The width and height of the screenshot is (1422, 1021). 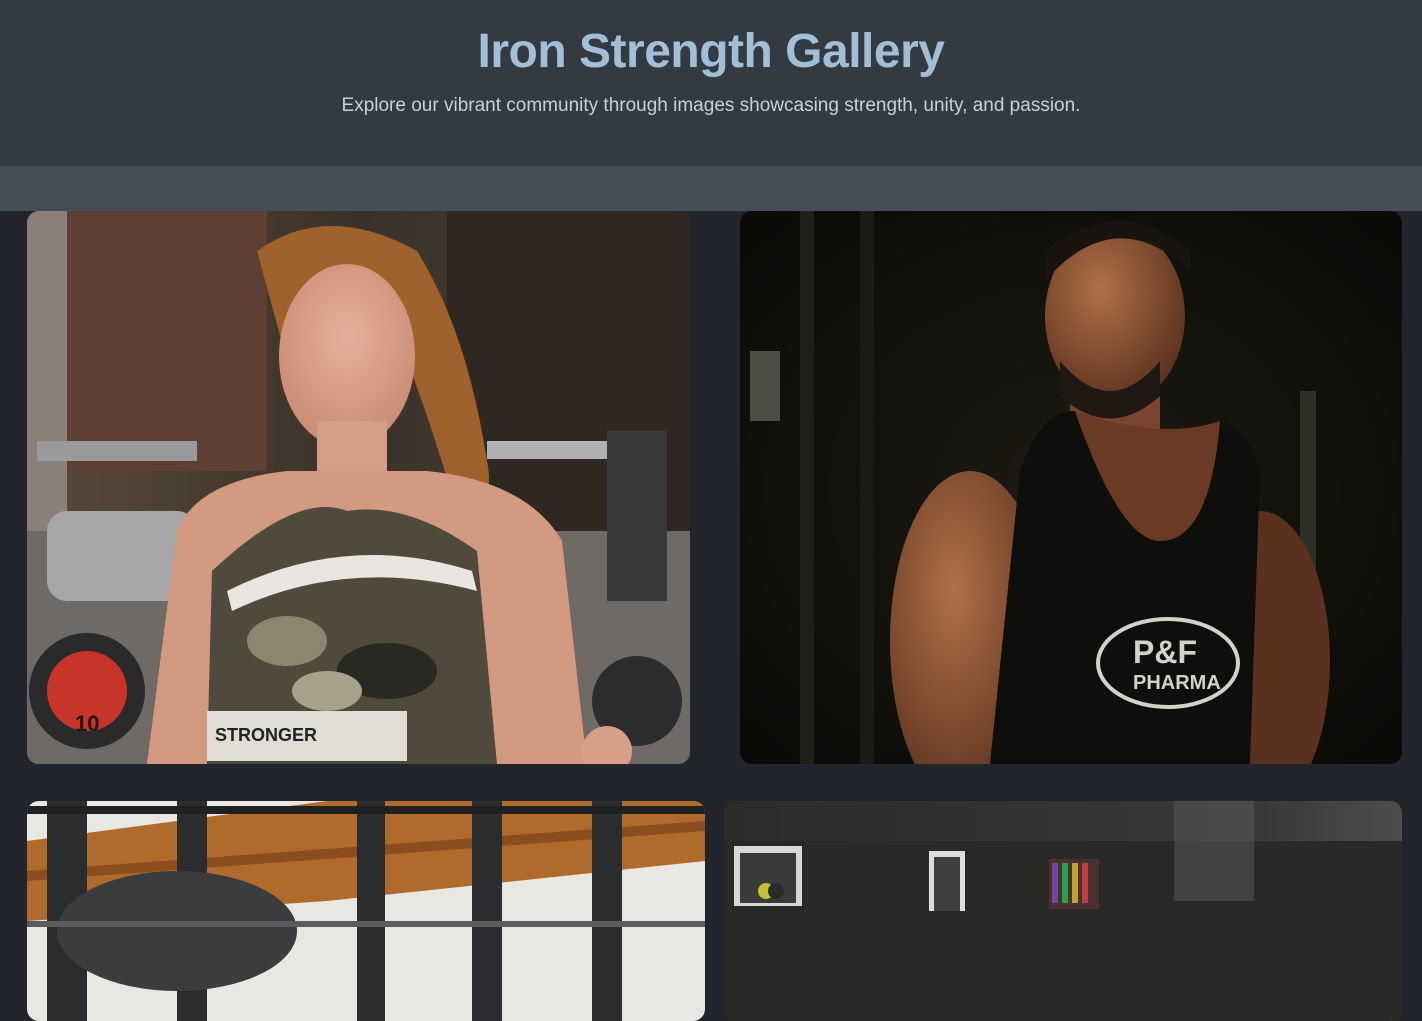 What do you see at coordinates (711, 51) in the screenshot?
I see `page-title: Iron Strength Gallery` at bounding box center [711, 51].